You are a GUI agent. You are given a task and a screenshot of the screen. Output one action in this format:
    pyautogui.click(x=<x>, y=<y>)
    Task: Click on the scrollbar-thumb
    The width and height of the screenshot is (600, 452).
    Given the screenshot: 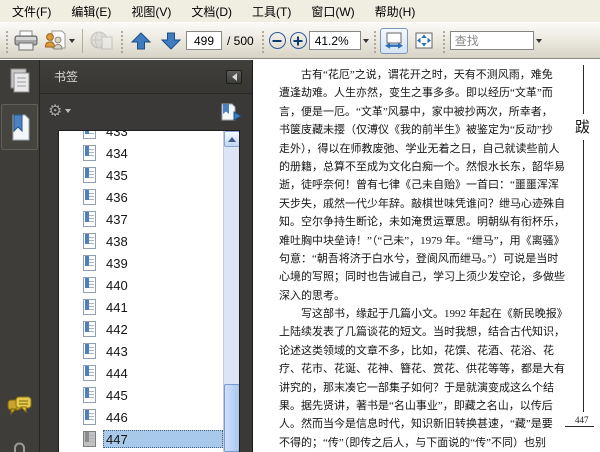 What is the action you would take?
    pyautogui.click(x=231, y=418)
    